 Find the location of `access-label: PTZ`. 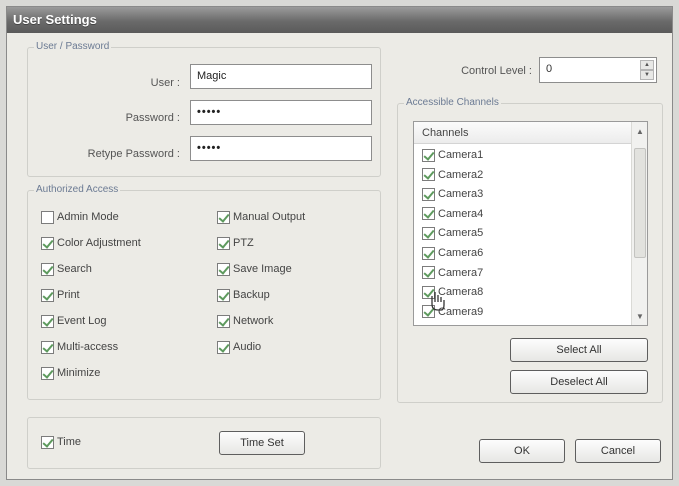

access-label: PTZ is located at coordinates (243, 243).